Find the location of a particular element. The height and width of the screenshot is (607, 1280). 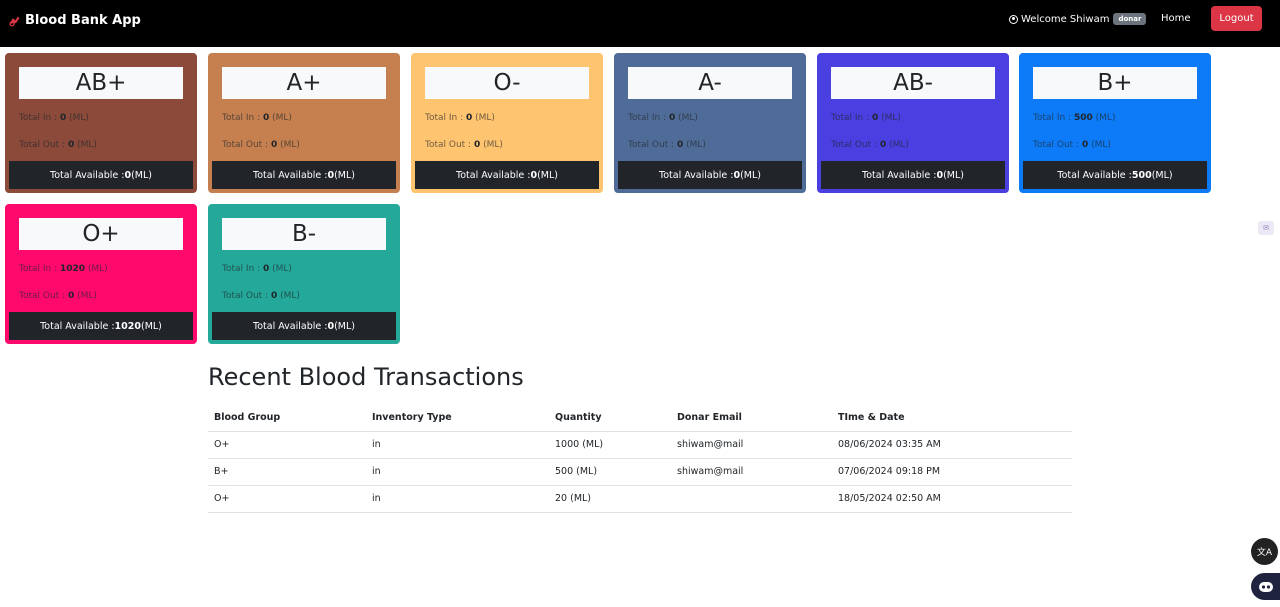

column-header: Inventory Type is located at coordinates (457, 418).